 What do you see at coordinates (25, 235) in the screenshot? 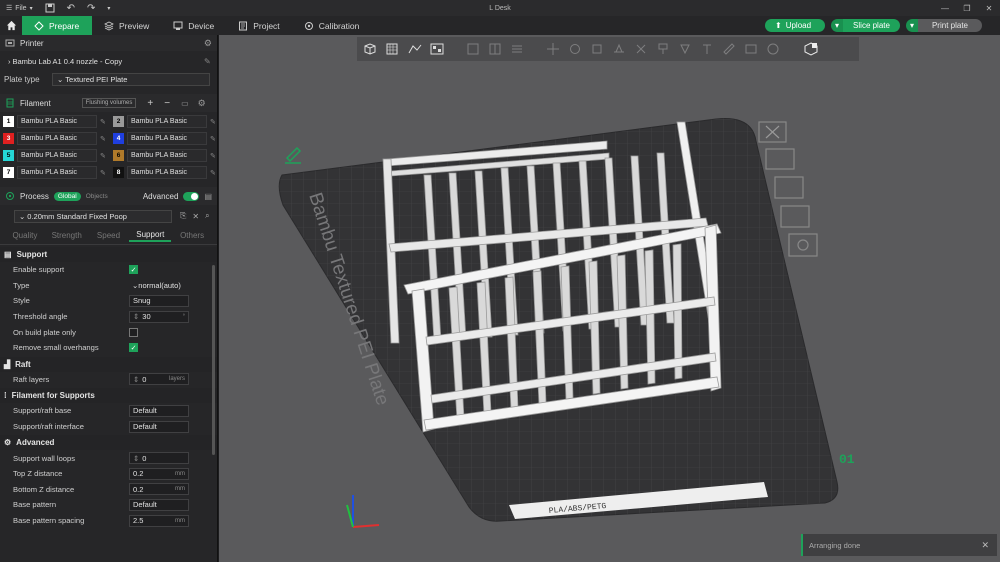
I see `tab-quality: Quality` at bounding box center [25, 235].